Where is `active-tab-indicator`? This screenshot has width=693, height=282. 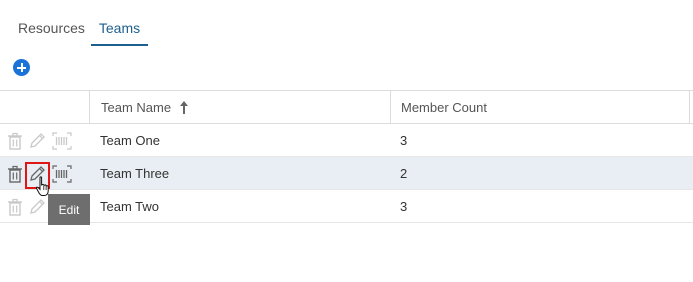
active-tab-indicator is located at coordinates (119, 45).